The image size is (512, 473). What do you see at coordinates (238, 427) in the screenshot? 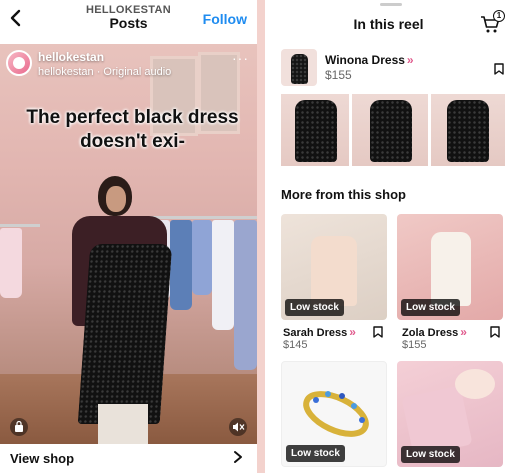
I see `muted-speaker-icon` at bounding box center [238, 427].